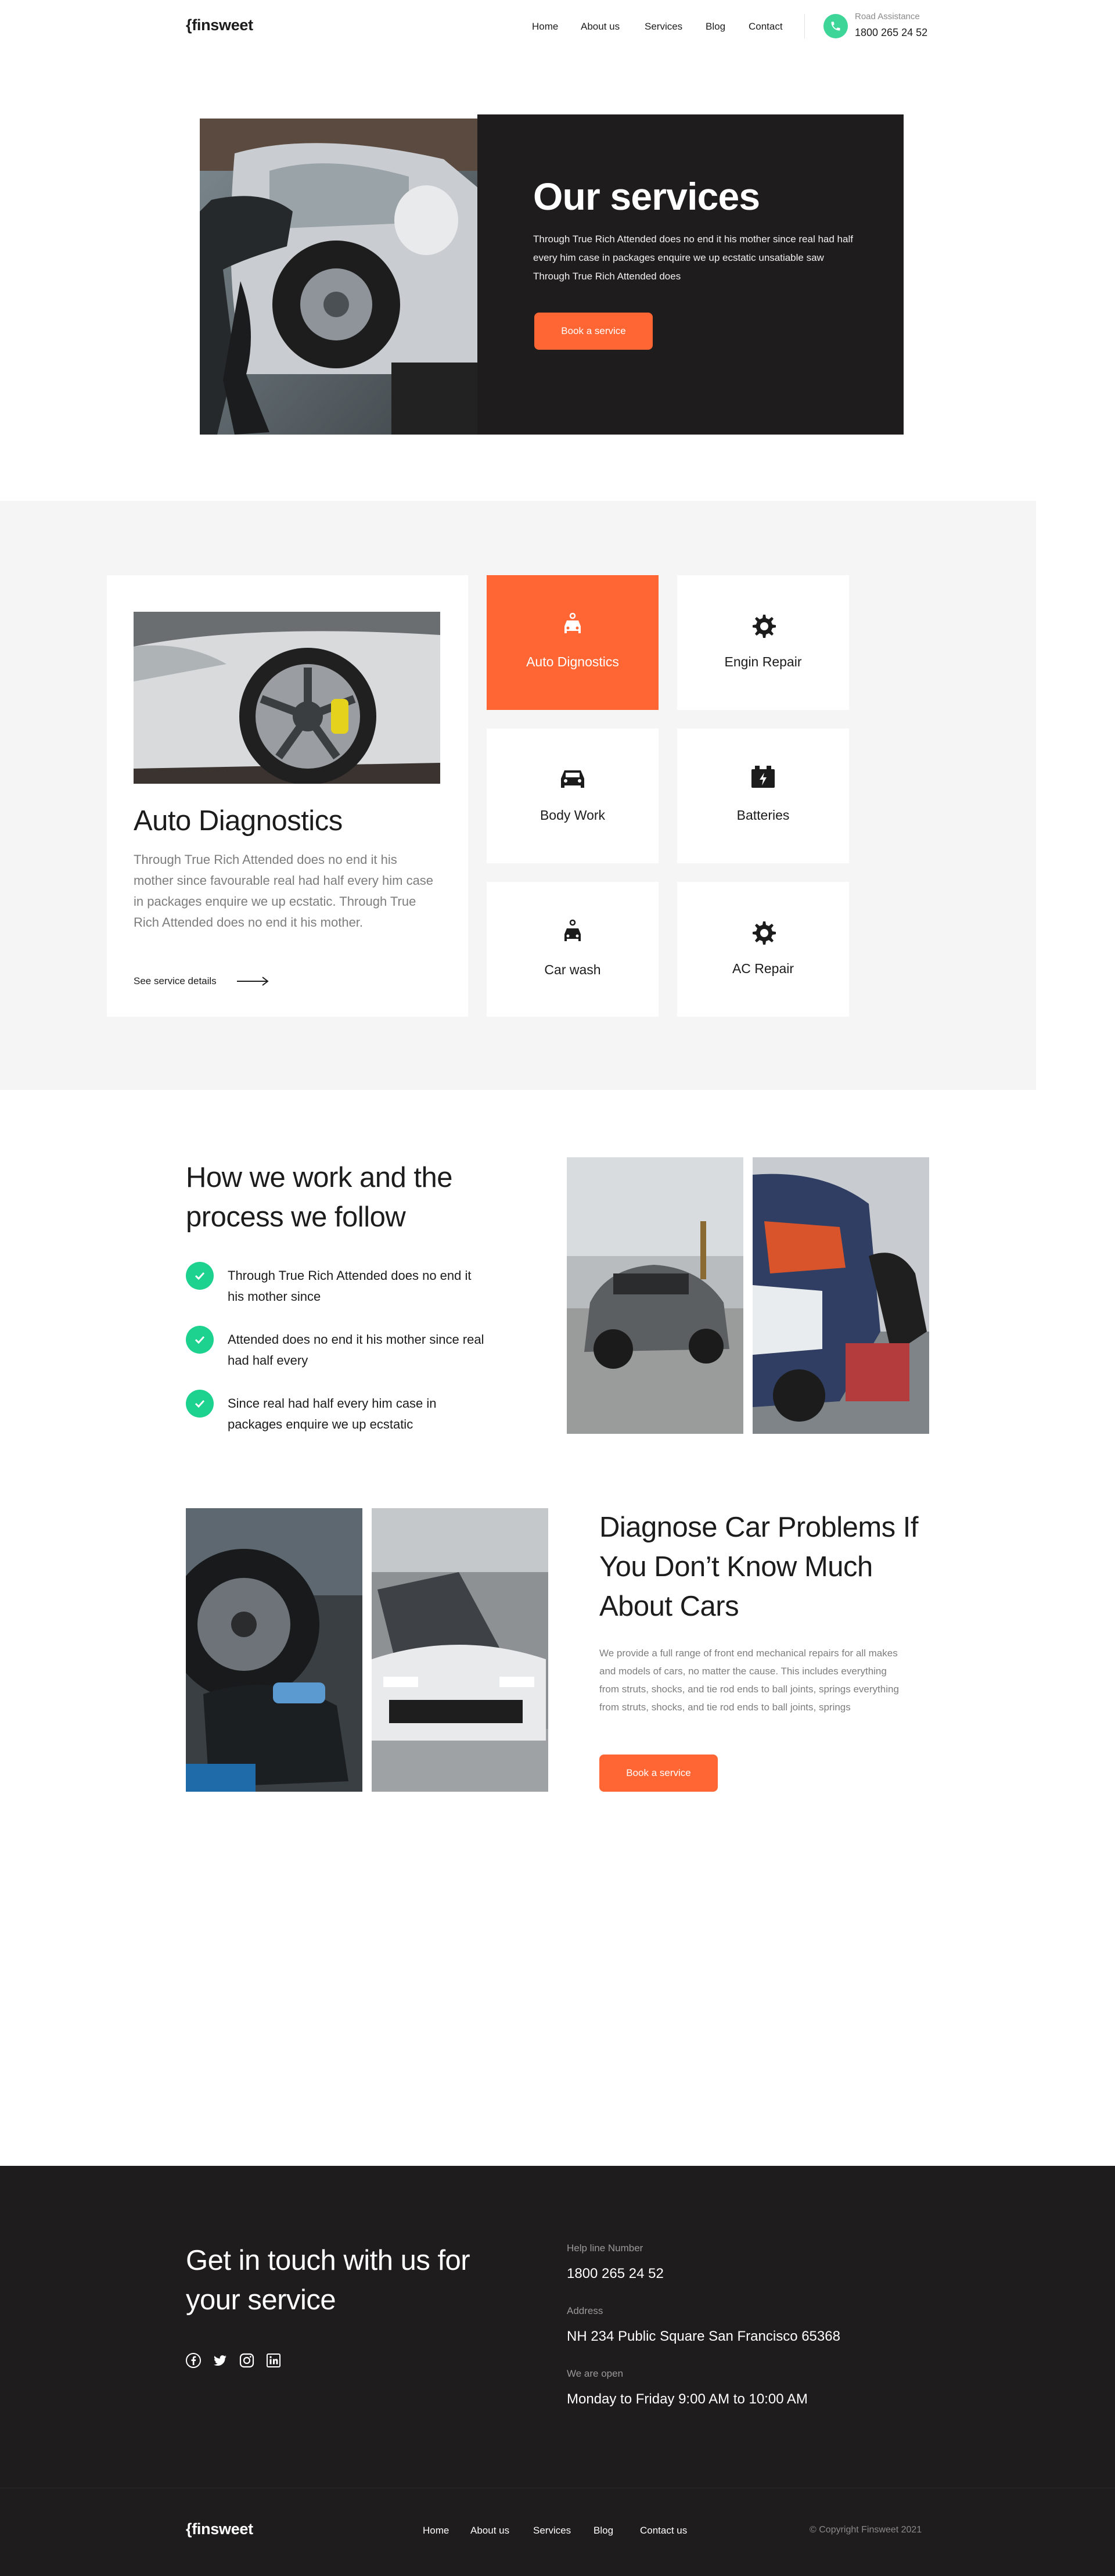  What do you see at coordinates (891, 33) in the screenshot?
I see `road-assistance-number: 1800 265 24 52` at bounding box center [891, 33].